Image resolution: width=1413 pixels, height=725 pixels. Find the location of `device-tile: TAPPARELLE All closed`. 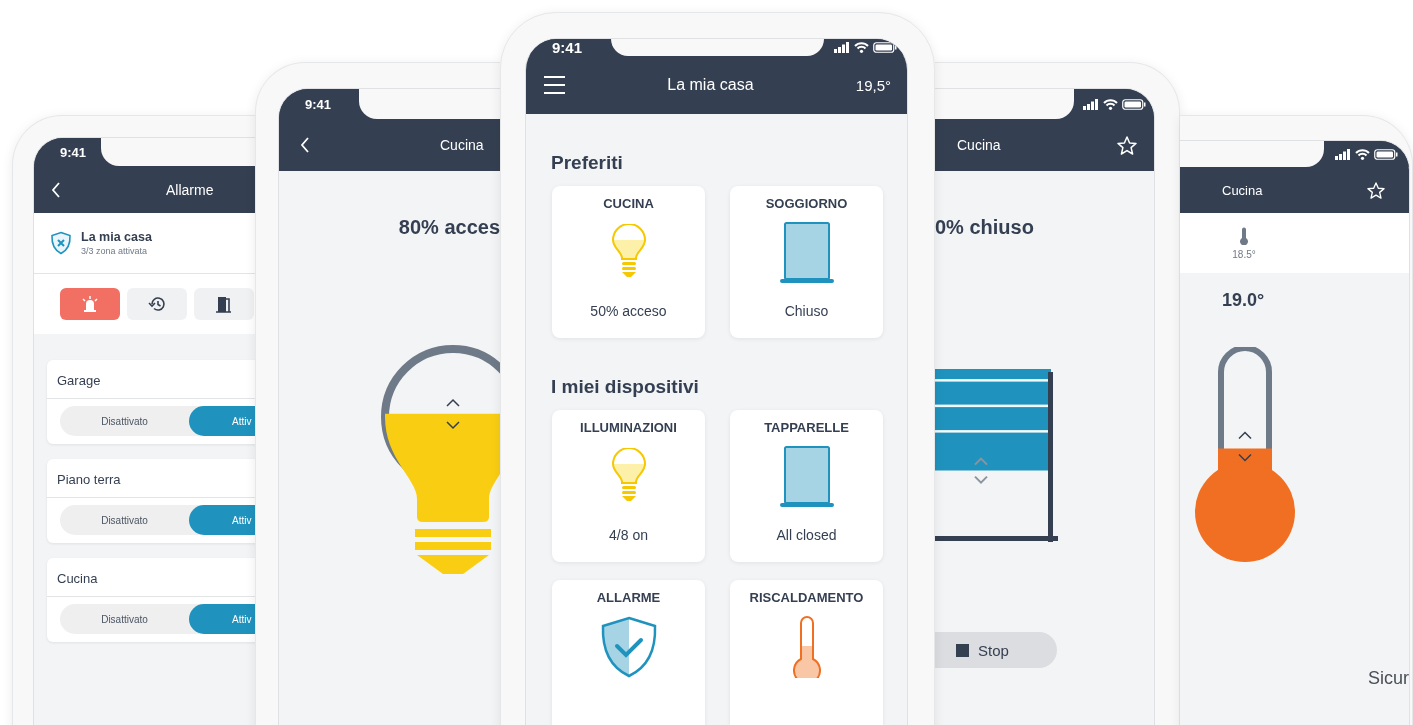

device-tile: TAPPARELLE All closed is located at coordinates (806, 486).